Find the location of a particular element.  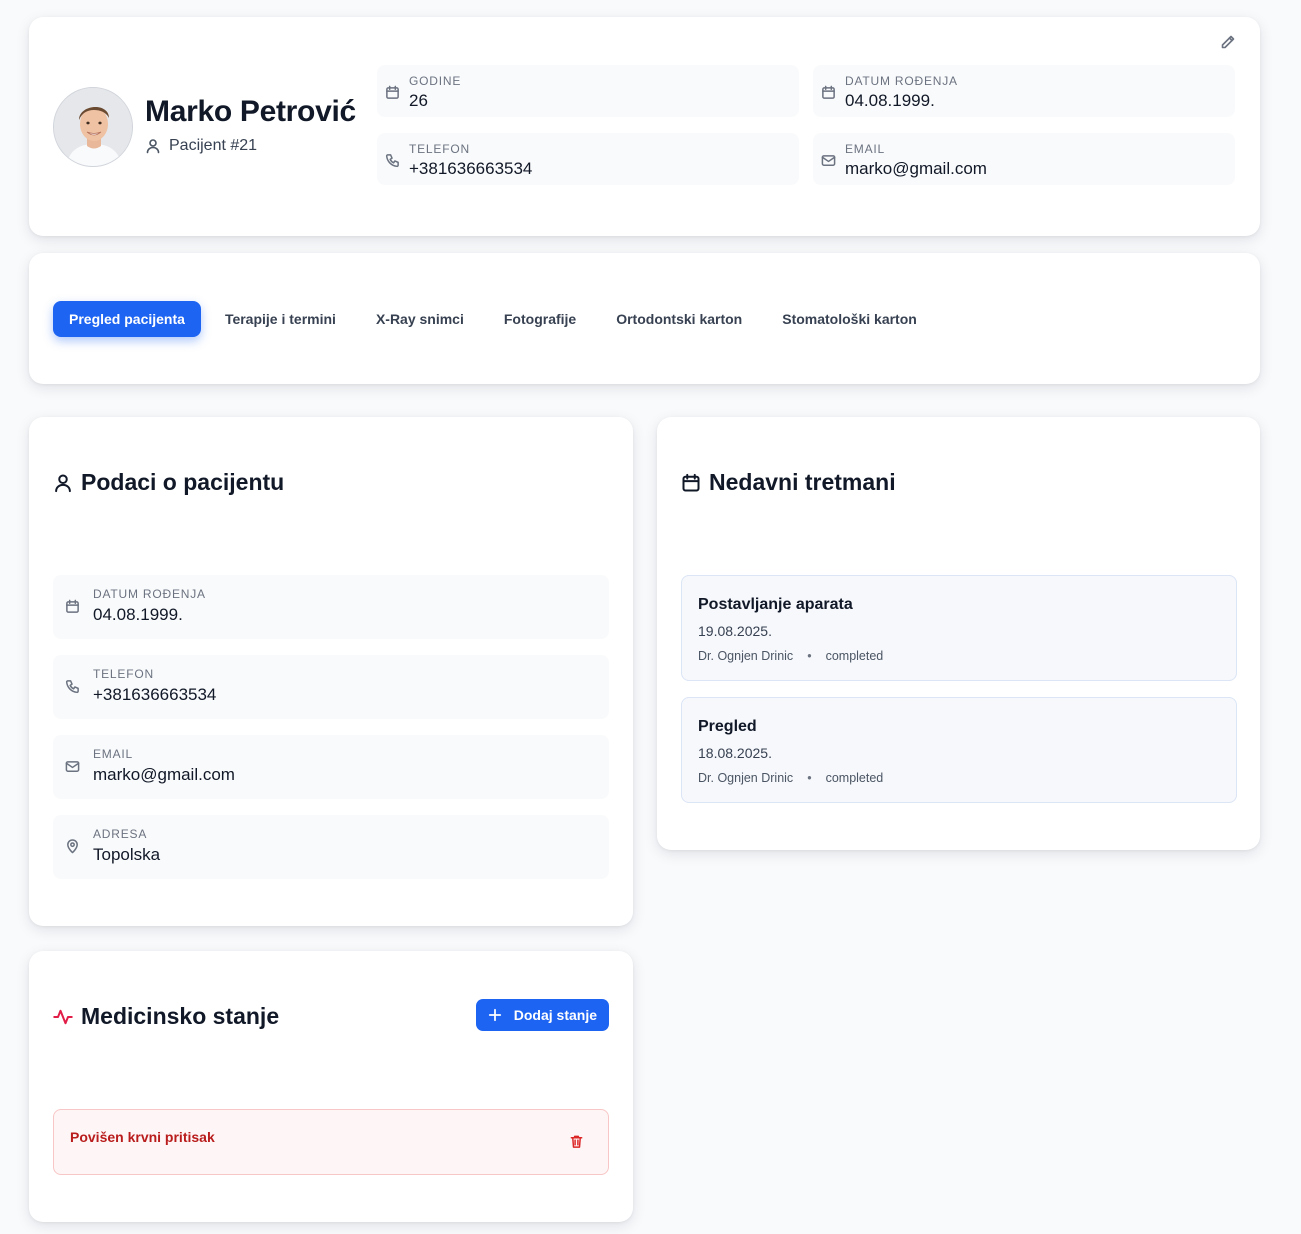

detail-label: EMAIL is located at coordinates (113, 754).